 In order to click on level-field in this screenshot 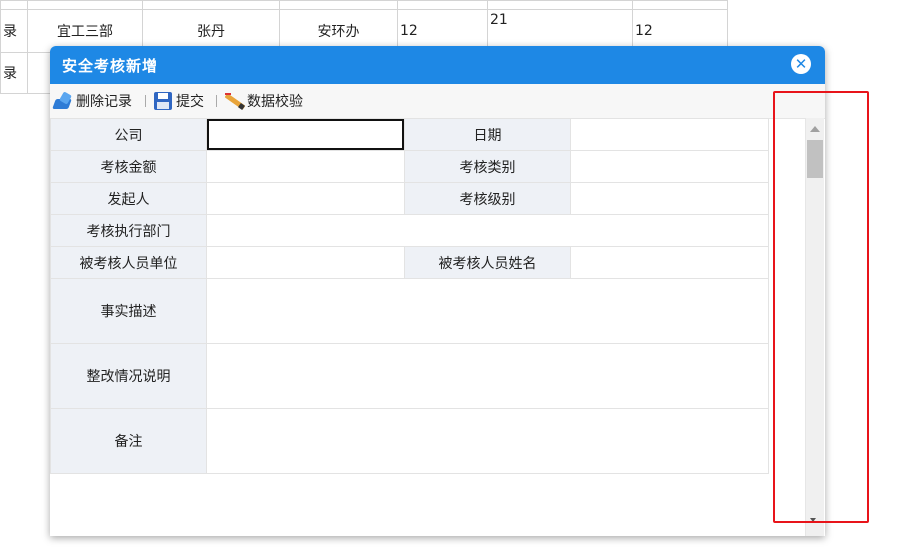, I will do `click(669, 198)`.